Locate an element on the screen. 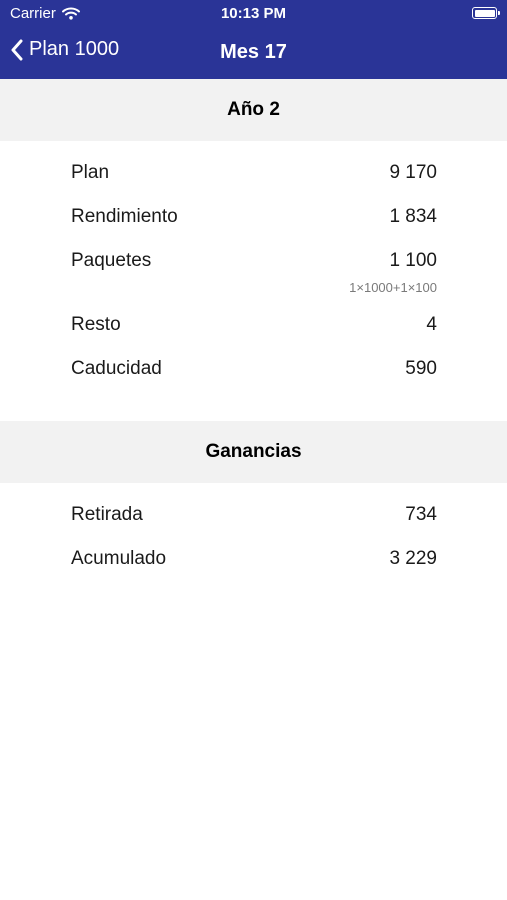 This screenshot has height=900, width=507. navigation-bar: Plan 1000 Mes 17 is located at coordinates (253, 53).